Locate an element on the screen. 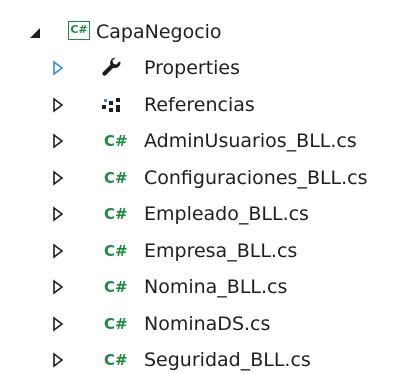  tree-item-label: Referencias is located at coordinates (199, 104).